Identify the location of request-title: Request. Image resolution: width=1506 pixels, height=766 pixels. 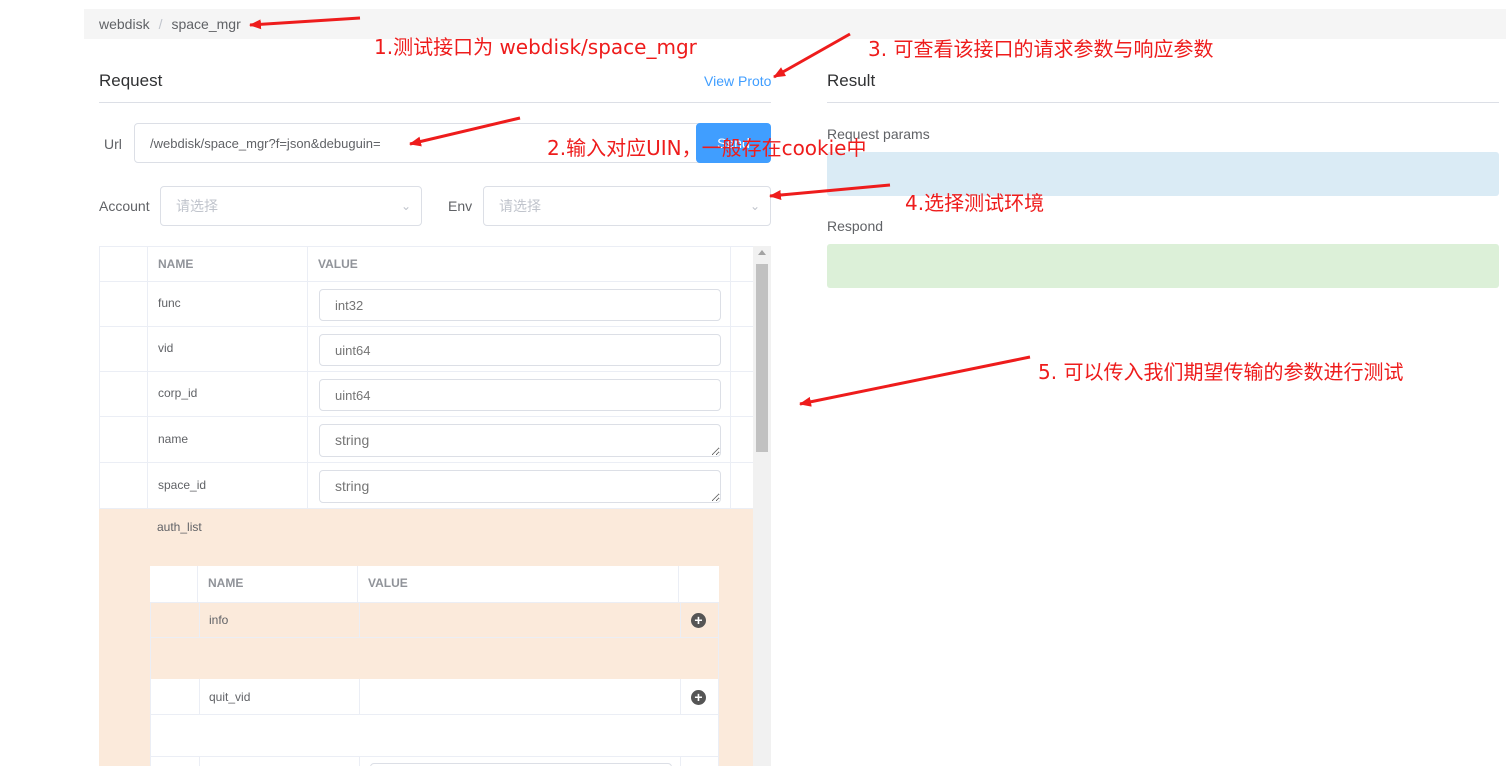
(131, 80).